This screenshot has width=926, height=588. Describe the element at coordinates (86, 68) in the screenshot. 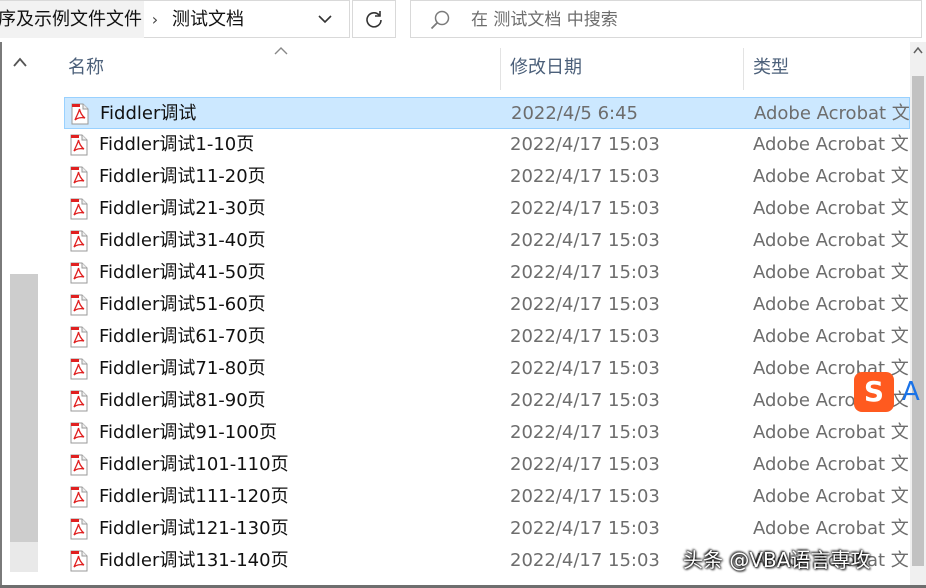

I see `column-header-name: 名称` at that location.